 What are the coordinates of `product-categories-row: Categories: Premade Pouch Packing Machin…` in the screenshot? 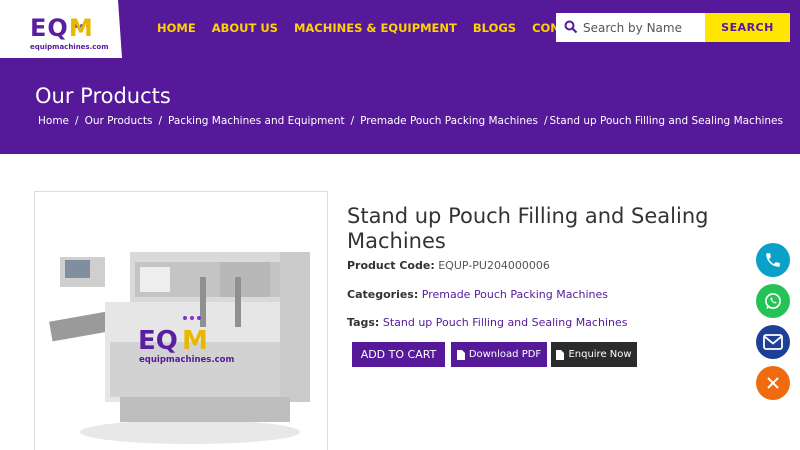 It's located at (477, 294).